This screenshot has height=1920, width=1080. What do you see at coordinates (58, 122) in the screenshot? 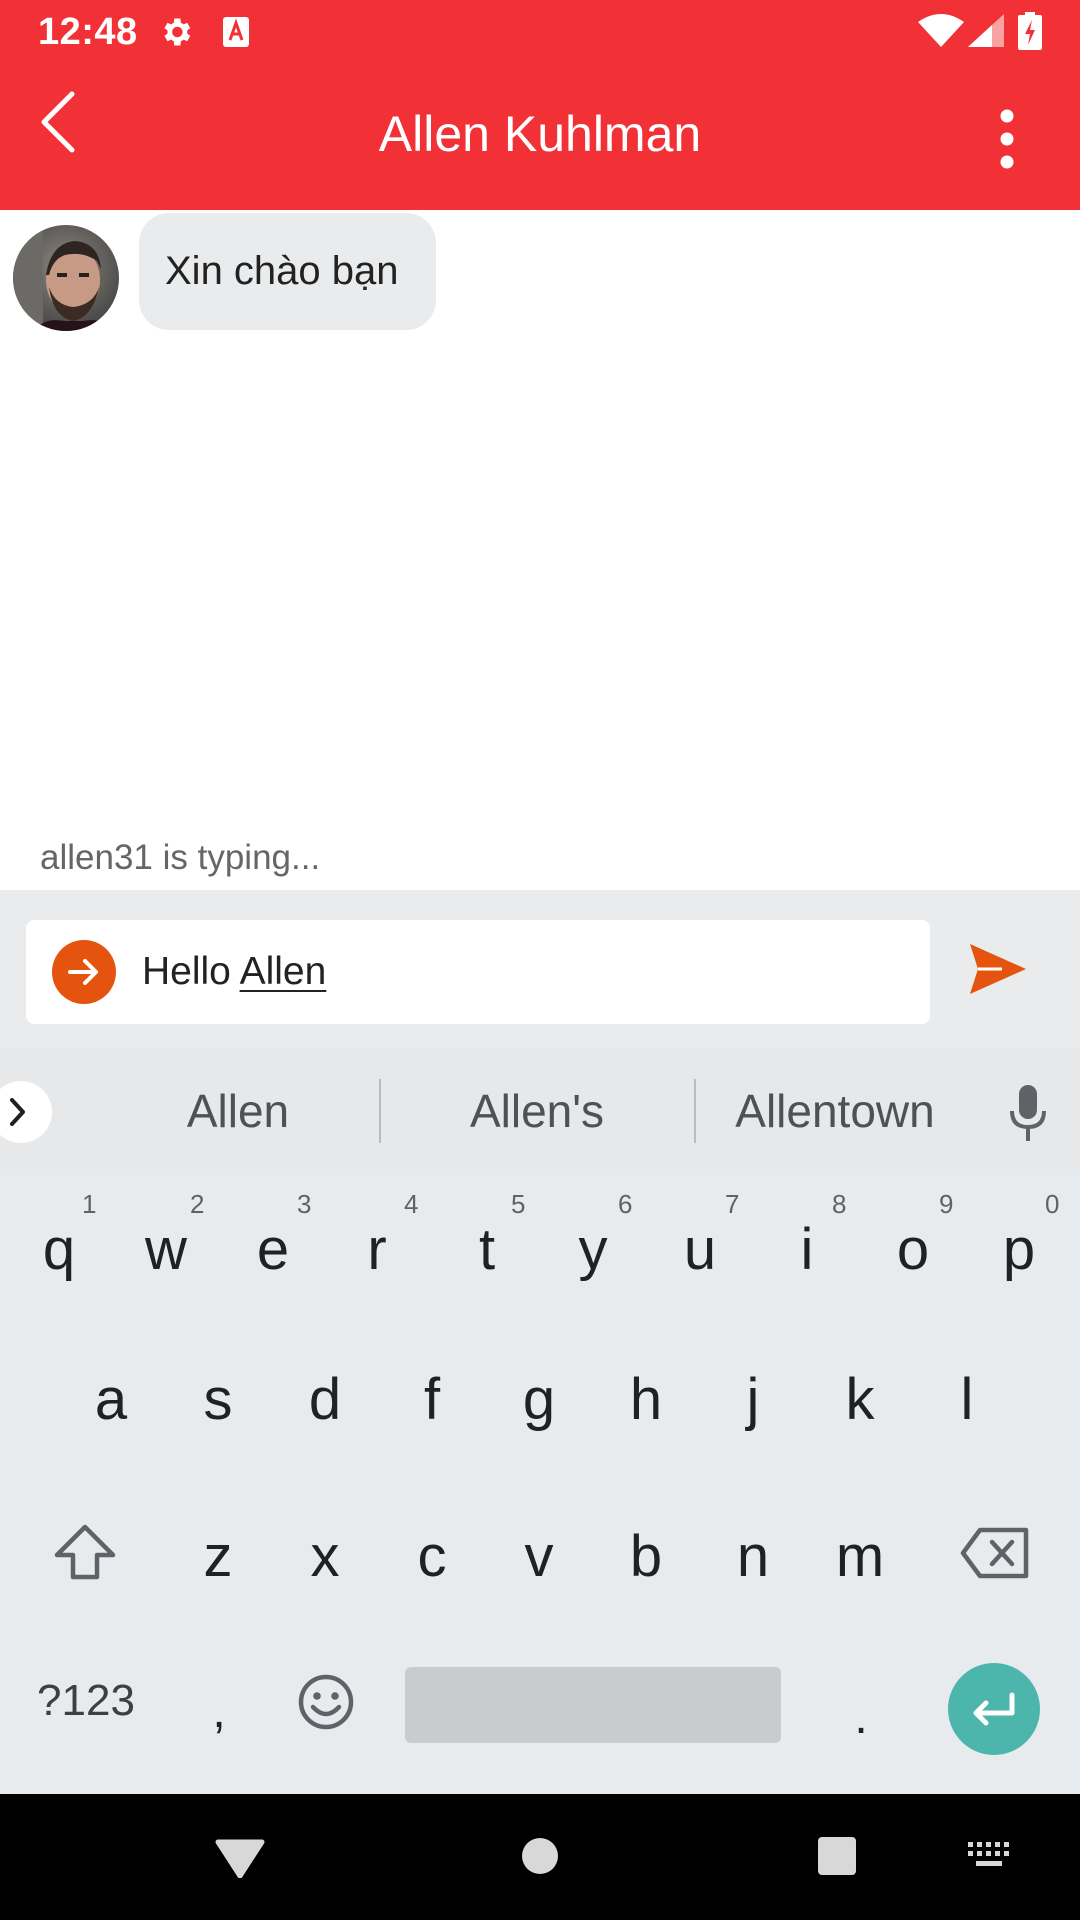
I see `chevron-left-icon` at bounding box center [58, 122].